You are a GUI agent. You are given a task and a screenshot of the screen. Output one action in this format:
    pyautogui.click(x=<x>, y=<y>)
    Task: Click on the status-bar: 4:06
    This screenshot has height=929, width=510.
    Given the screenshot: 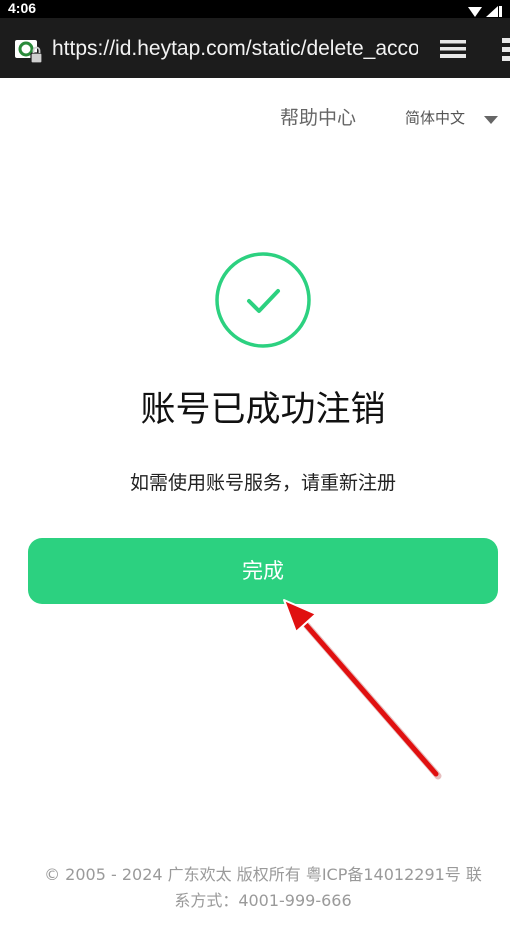 What is the action you would take?
    pyautogui.click(x=255, y=9)
    